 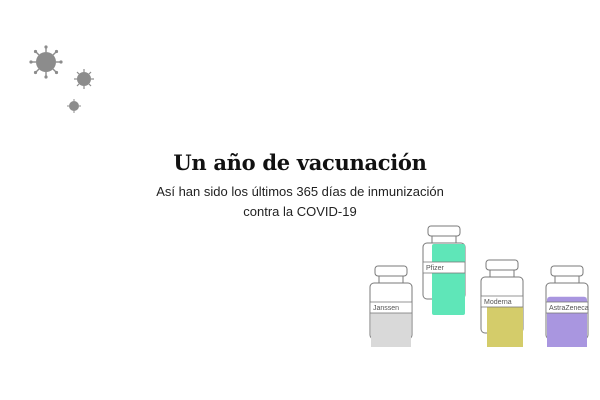 What do you see at coordinates (300, 162) in the screenshot?
I see `page-title: Un año de vacunación` at bounding box center [300, 162].